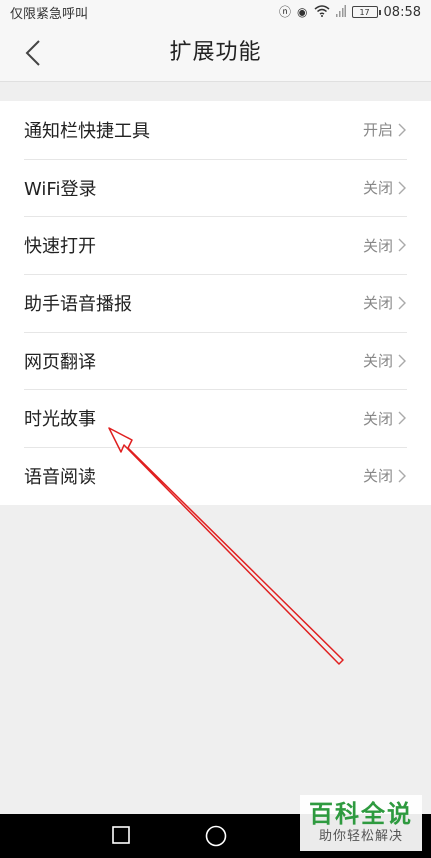  Describe the element at coordinates (216, 836) in the screenshot. I see `home-icon` at that location.